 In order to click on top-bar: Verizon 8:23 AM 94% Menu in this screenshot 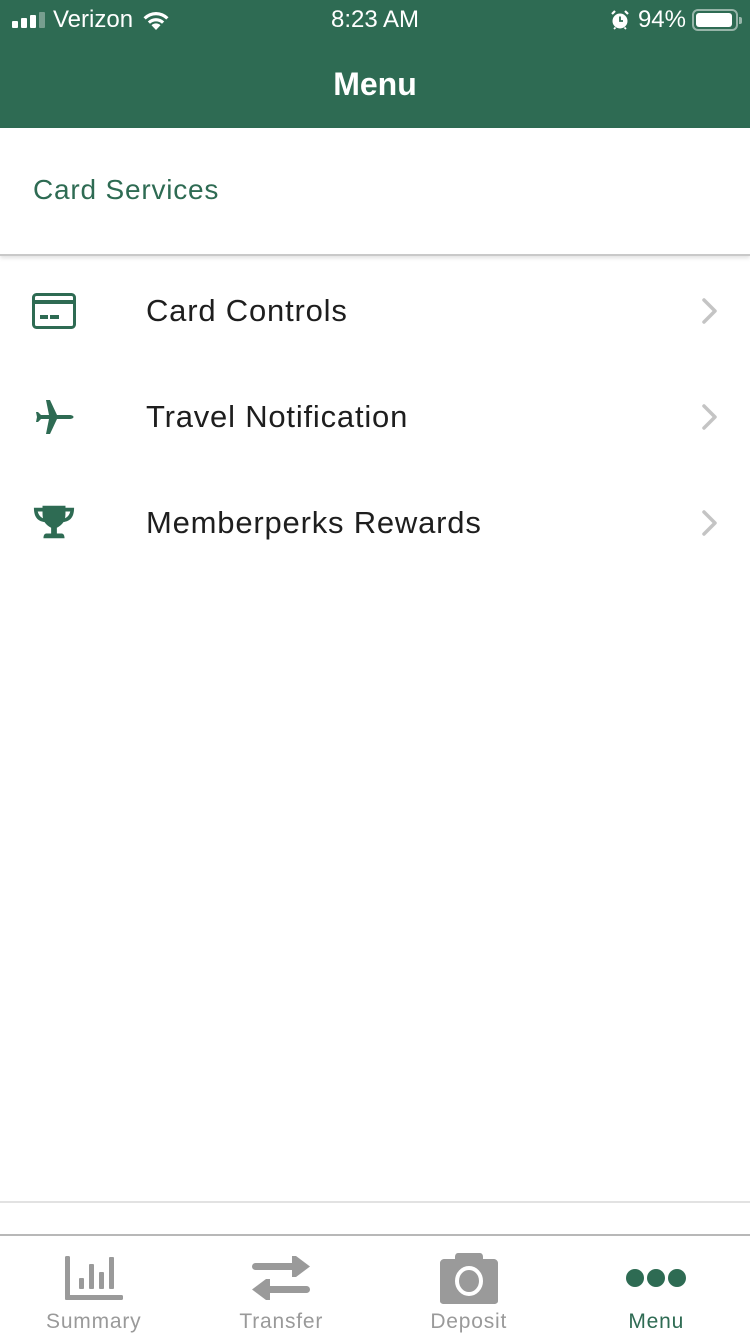, I will do `click(375, 64)`.